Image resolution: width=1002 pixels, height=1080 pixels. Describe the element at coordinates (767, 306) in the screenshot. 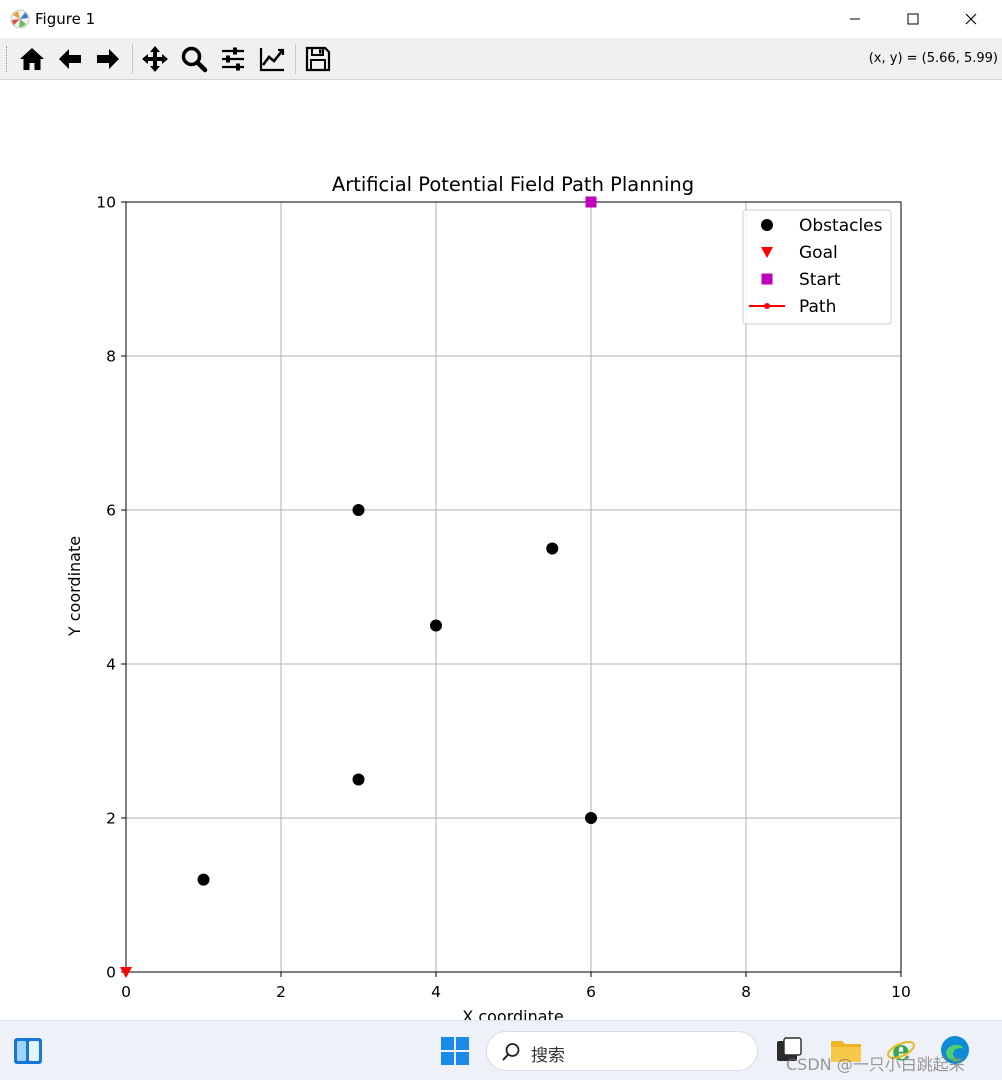

I see `legend-marker-path` at that location.